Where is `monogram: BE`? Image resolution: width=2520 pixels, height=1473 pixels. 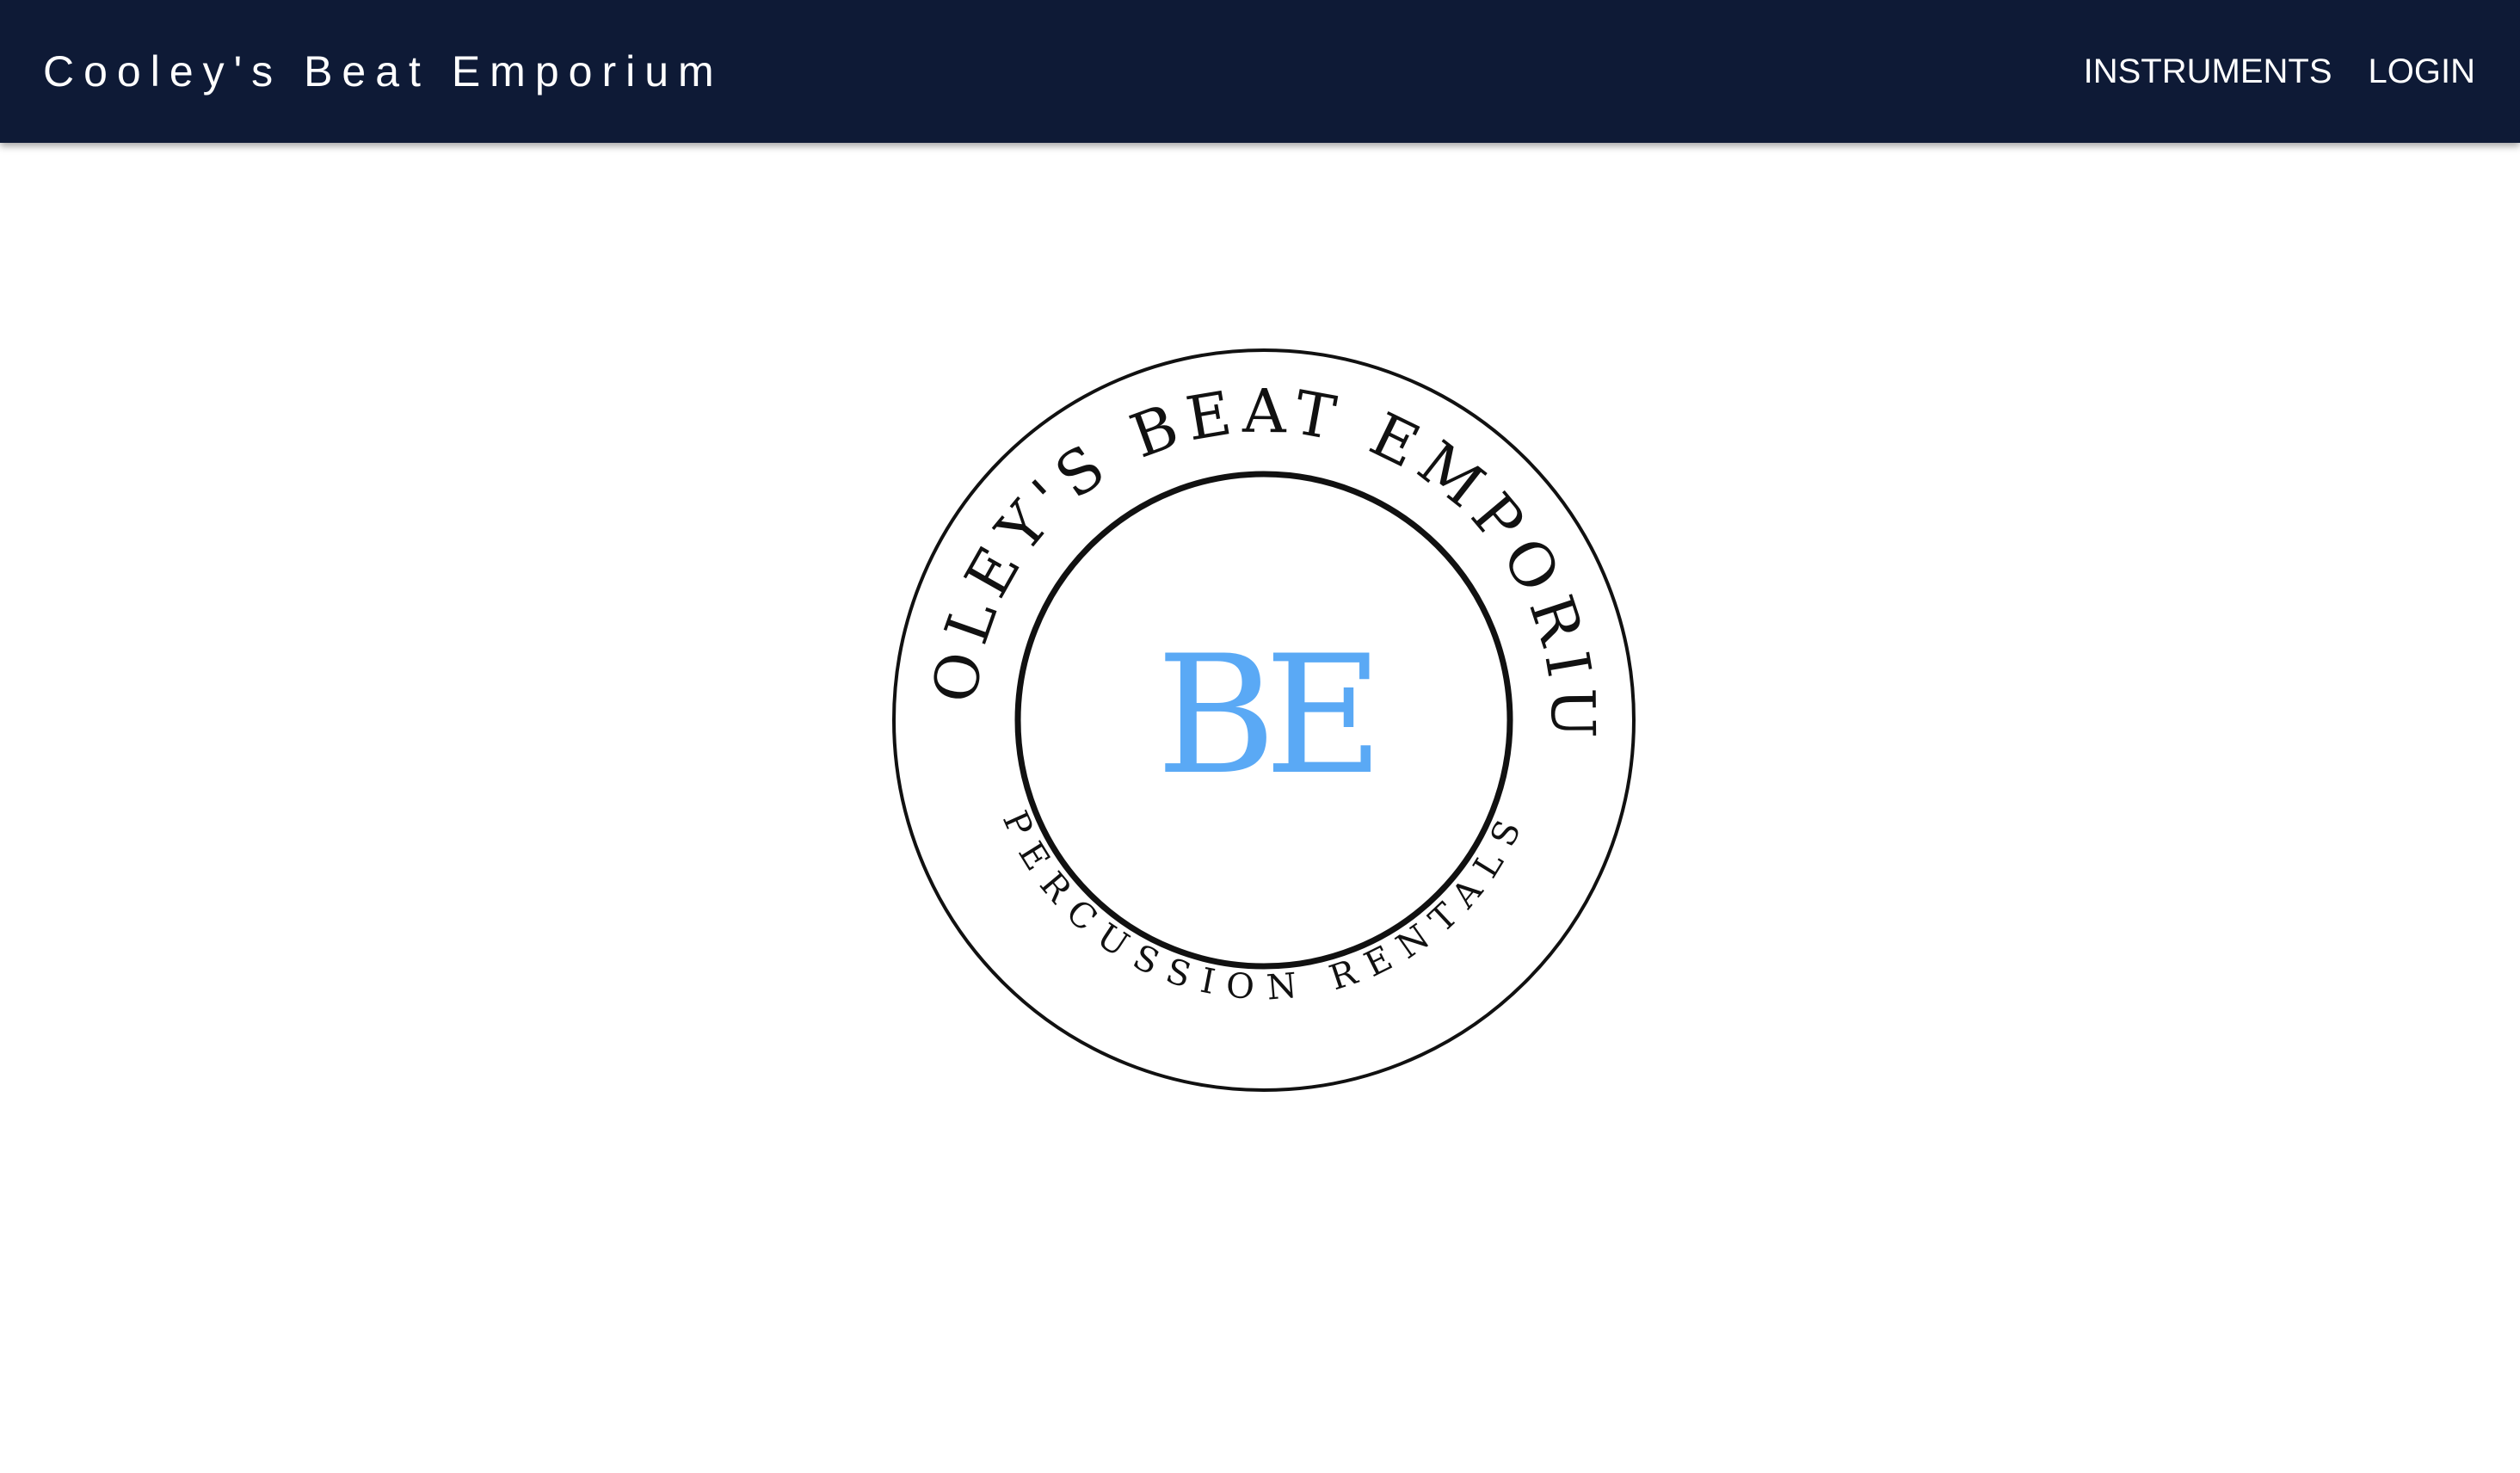 monogram: BE is located at coordinates (1264, 715).